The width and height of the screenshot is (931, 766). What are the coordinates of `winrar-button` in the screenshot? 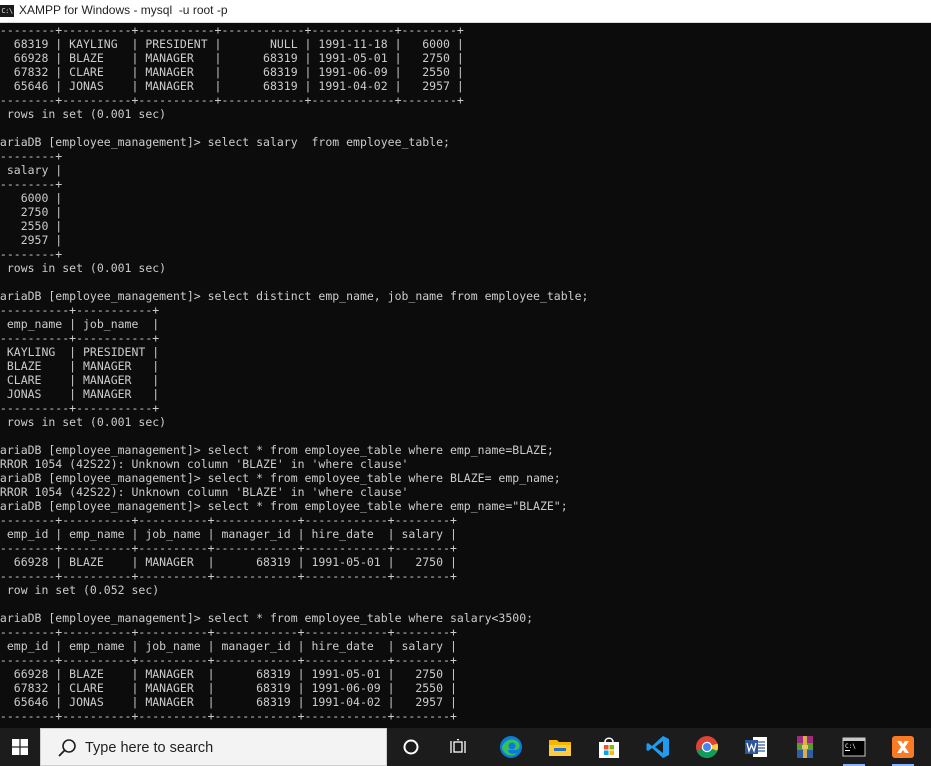 It's located at (805, 747).